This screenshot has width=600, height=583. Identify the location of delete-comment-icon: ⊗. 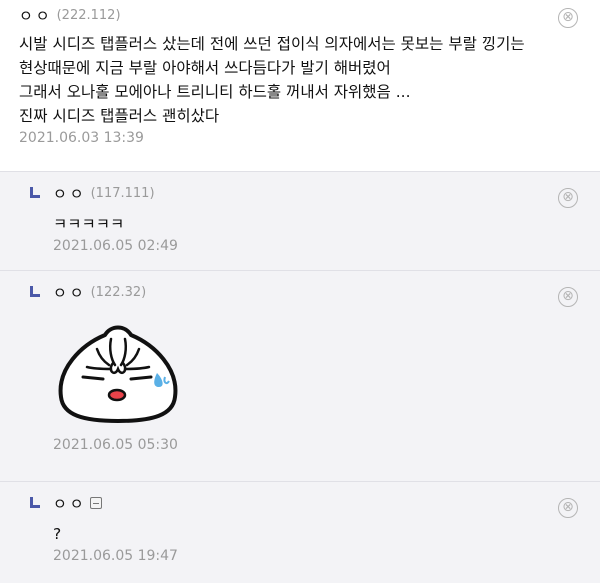
(568, 18).